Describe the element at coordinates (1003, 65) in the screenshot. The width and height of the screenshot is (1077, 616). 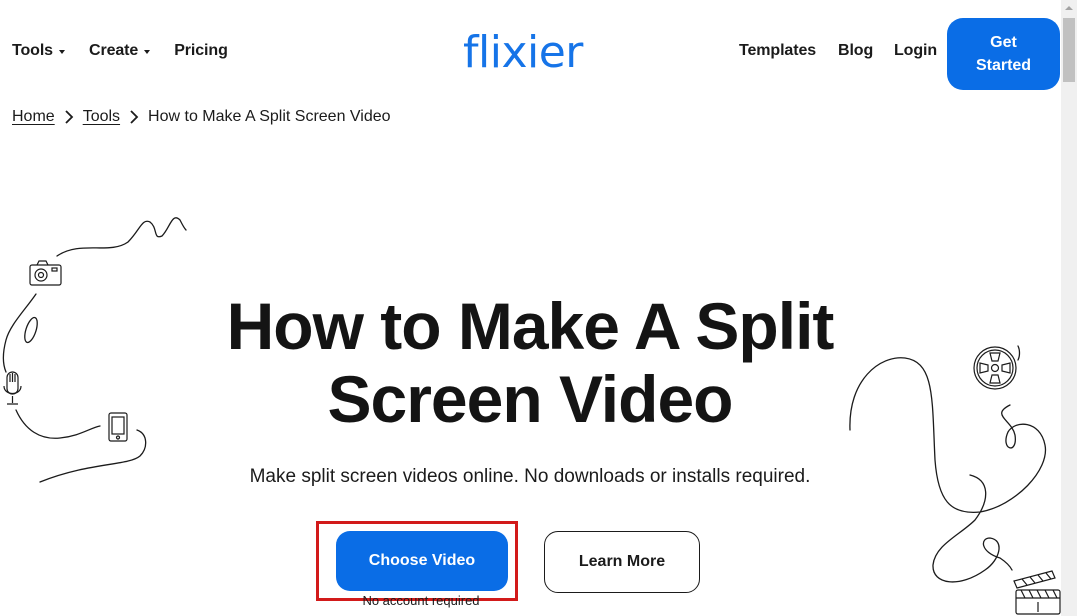
I see `get-started-line2: Started` at that location.